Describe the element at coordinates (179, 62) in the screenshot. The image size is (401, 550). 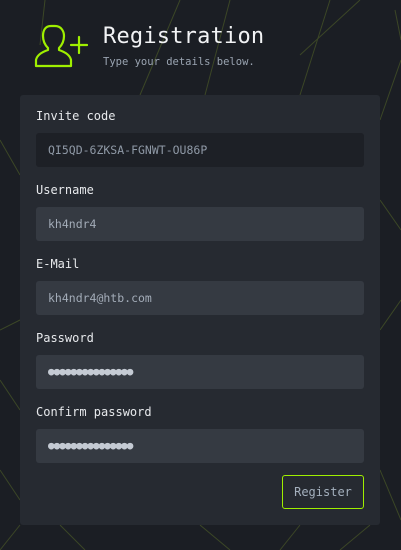
I see `page-subtitle: Type your details below.` at that location.